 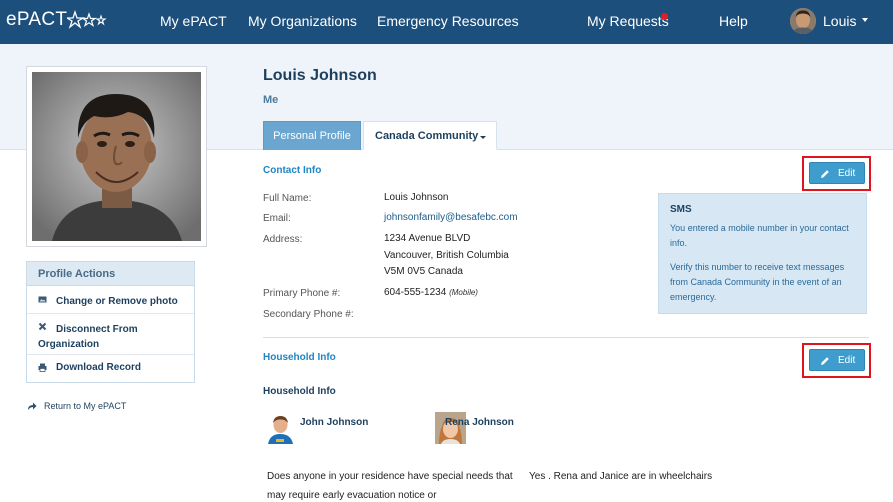 What do you see at coordinates (451, 218) in the screenshot?
I see `email-value: johnsonfamily@besafebc.com` at bounding box center [451, 218].